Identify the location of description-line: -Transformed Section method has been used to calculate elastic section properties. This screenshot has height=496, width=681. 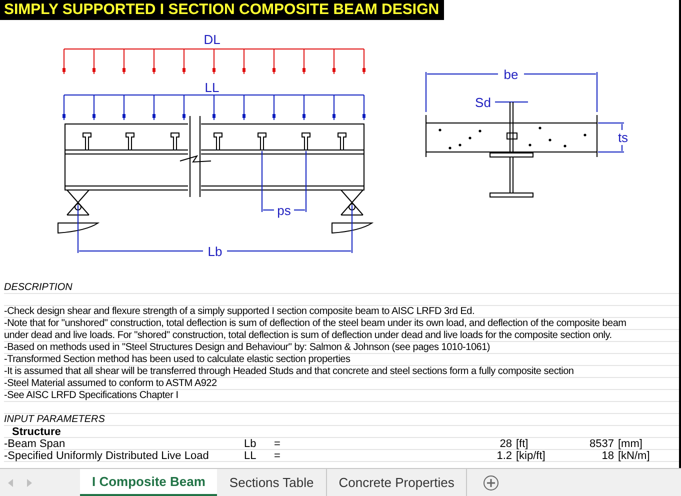
(341, 360).